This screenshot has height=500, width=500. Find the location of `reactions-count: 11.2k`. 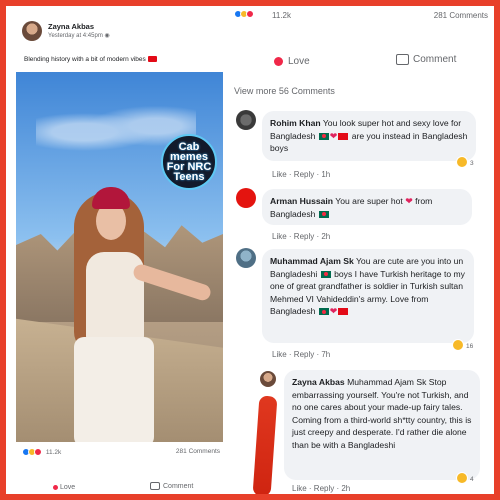

reactions-count: 11.2k is located at coordinates (53, 452).